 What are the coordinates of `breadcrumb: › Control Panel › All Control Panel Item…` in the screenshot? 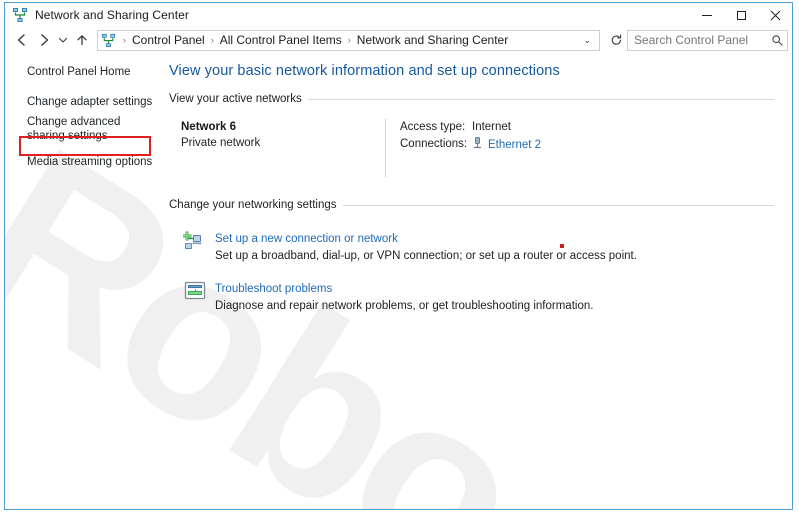 It's located at (348, 40).